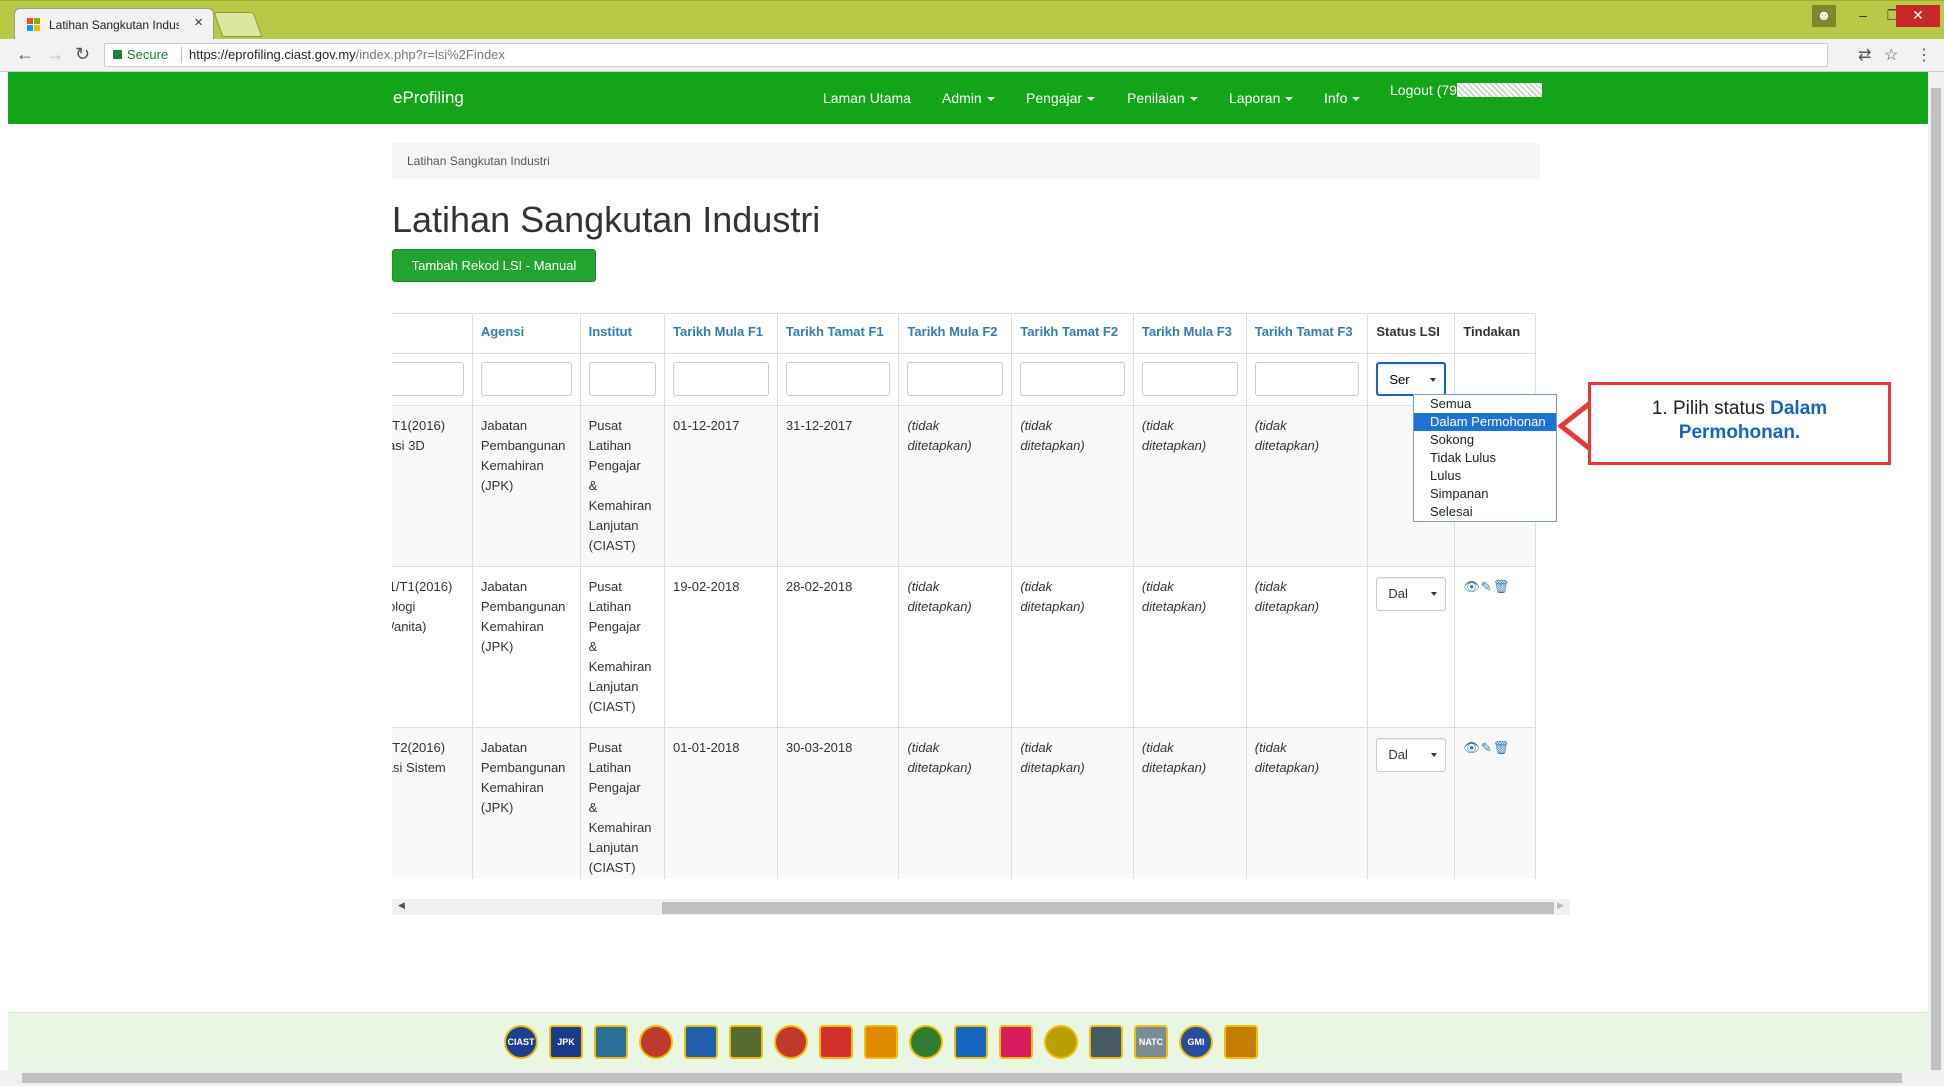 The image size is (1944, 1086). What do you see at coordinates (1241, 1042) in the screenshot?
I see `seameo-logo` at bounding box center [1241, 1042].